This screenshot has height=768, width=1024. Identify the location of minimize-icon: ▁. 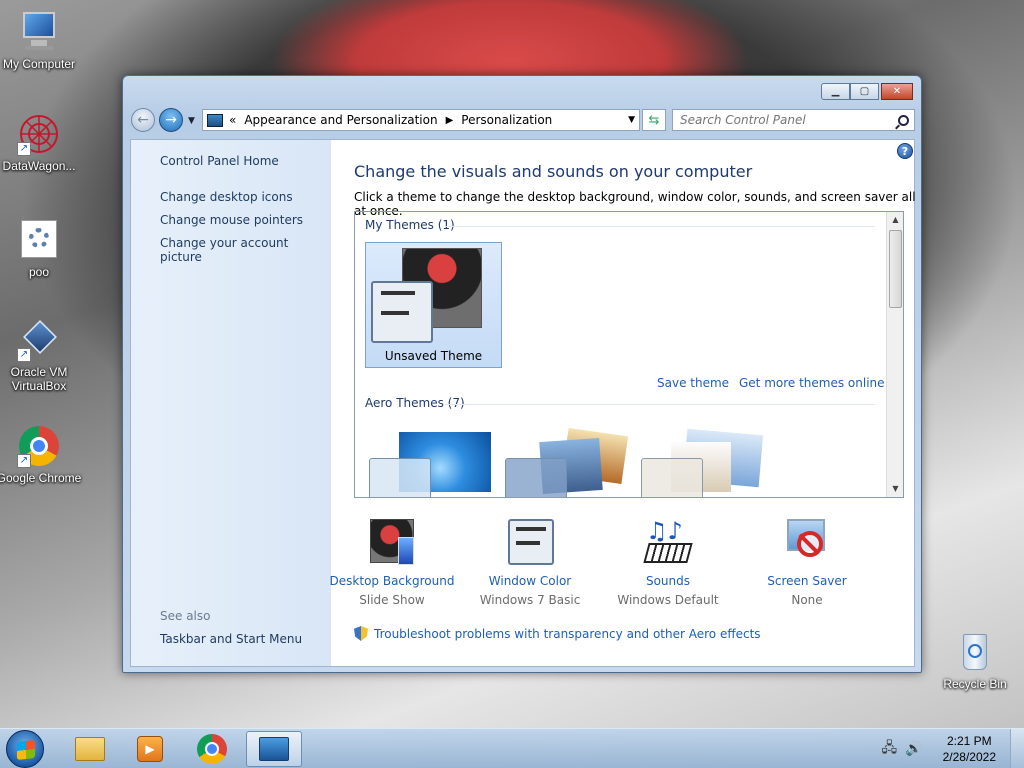
(835, 91).